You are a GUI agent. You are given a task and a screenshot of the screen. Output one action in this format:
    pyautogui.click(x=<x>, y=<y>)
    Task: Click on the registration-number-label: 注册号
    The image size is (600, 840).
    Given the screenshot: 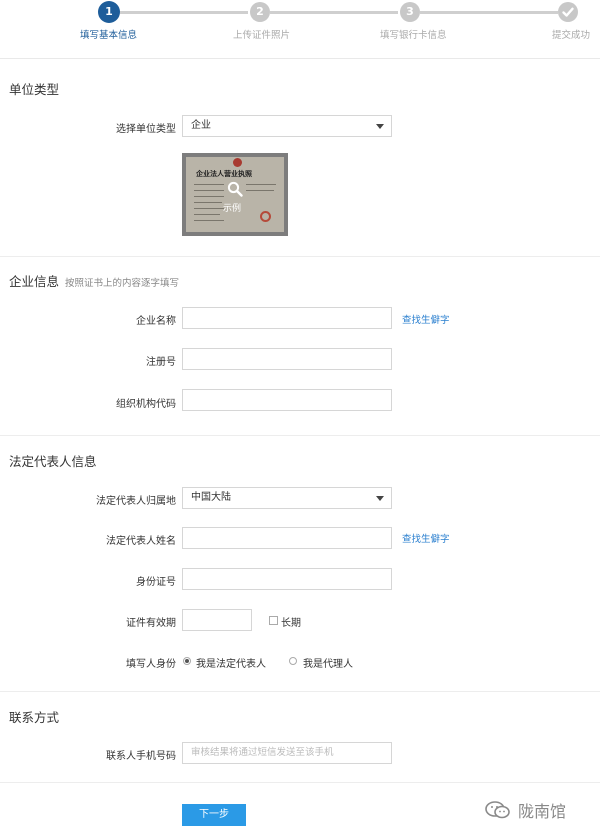 What is the action you would take?
    pyautogui.click(x=161, y=362)
    